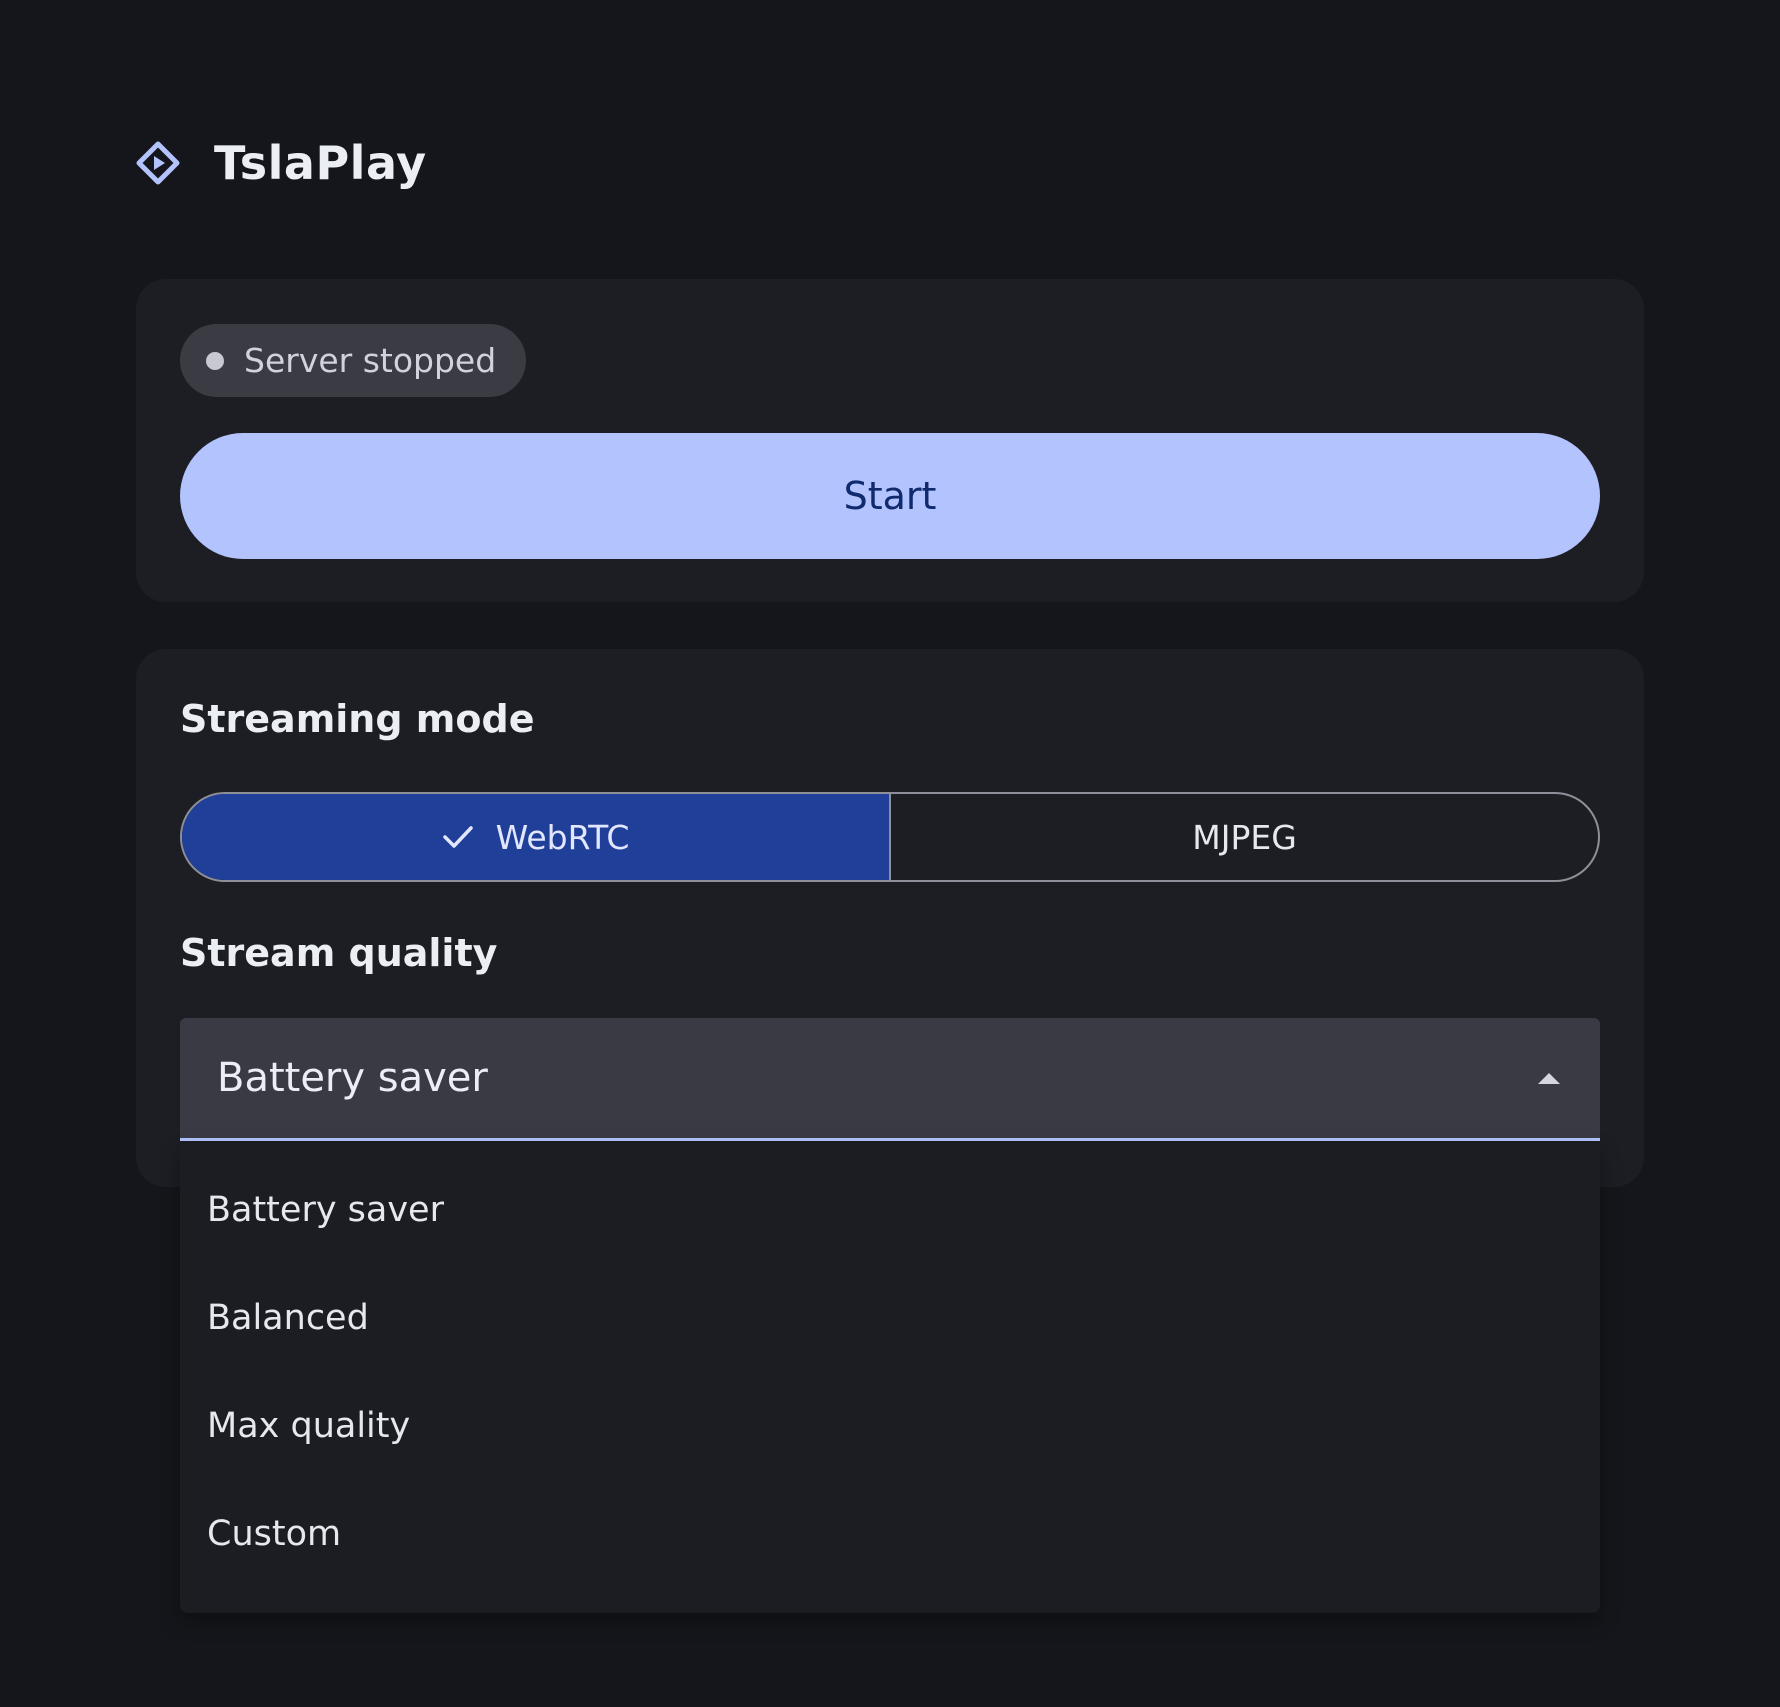  Describe the element at coordinates (890, 1210) in the screenshot. I see `quality-option-battery-saver: Battery saver` at that location.